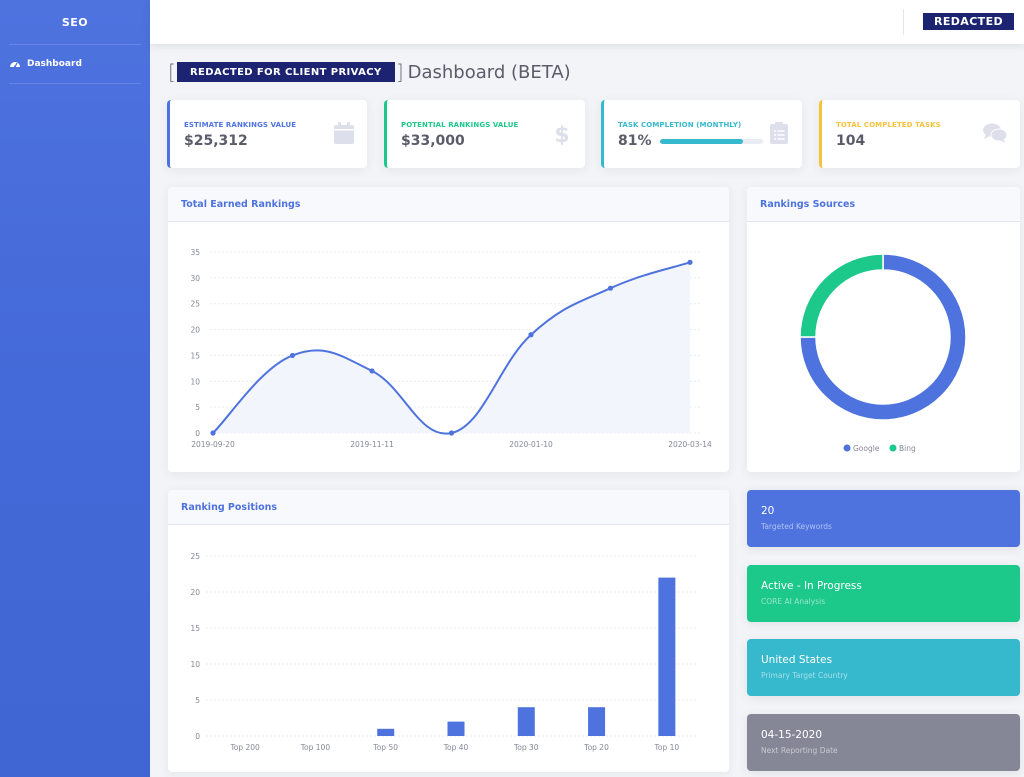 The image size is (1024, 777). Describe the element at coordinates (701, 134) in the screenshot. I see `stat-card-task-completion: Task Completion (Monthly) 81%` at that location.